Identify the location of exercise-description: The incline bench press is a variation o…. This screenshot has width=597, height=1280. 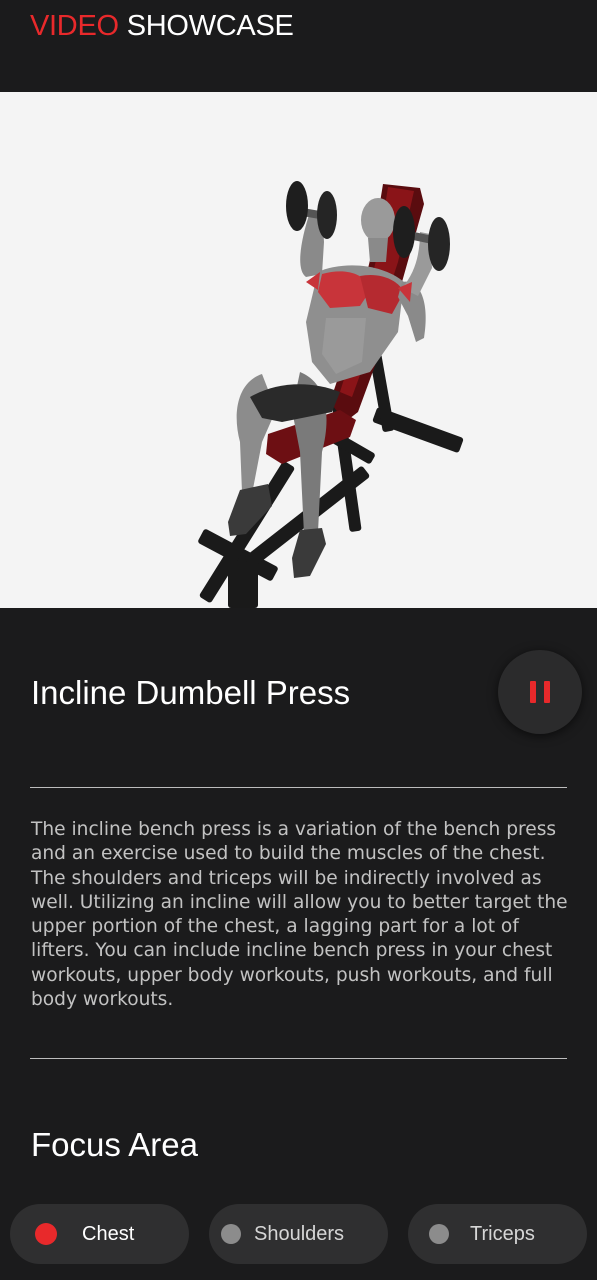
(299, 915).